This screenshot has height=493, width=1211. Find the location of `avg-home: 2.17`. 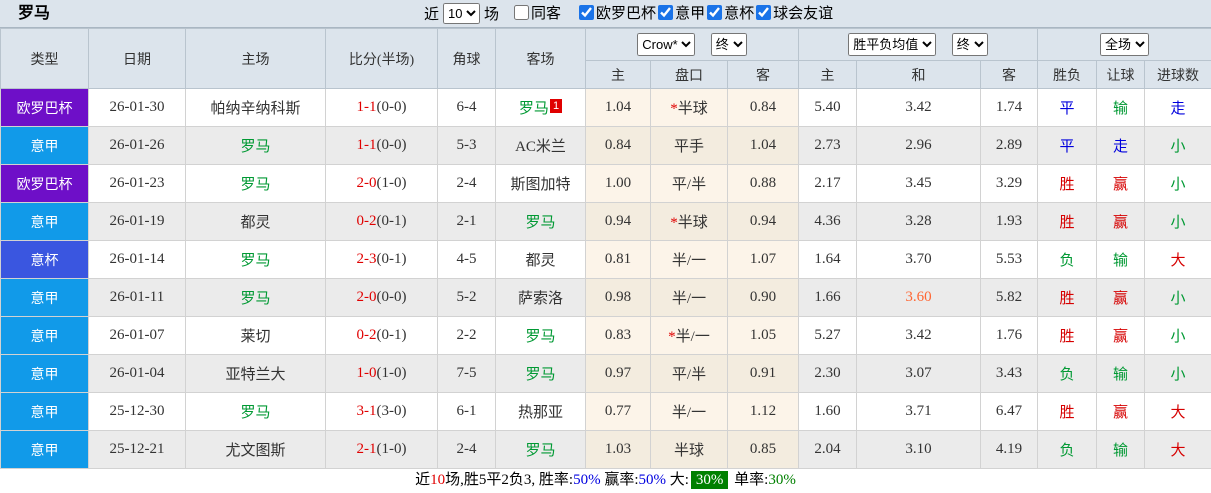

avg-home: 2.17 is located at coordinates (828, 184).